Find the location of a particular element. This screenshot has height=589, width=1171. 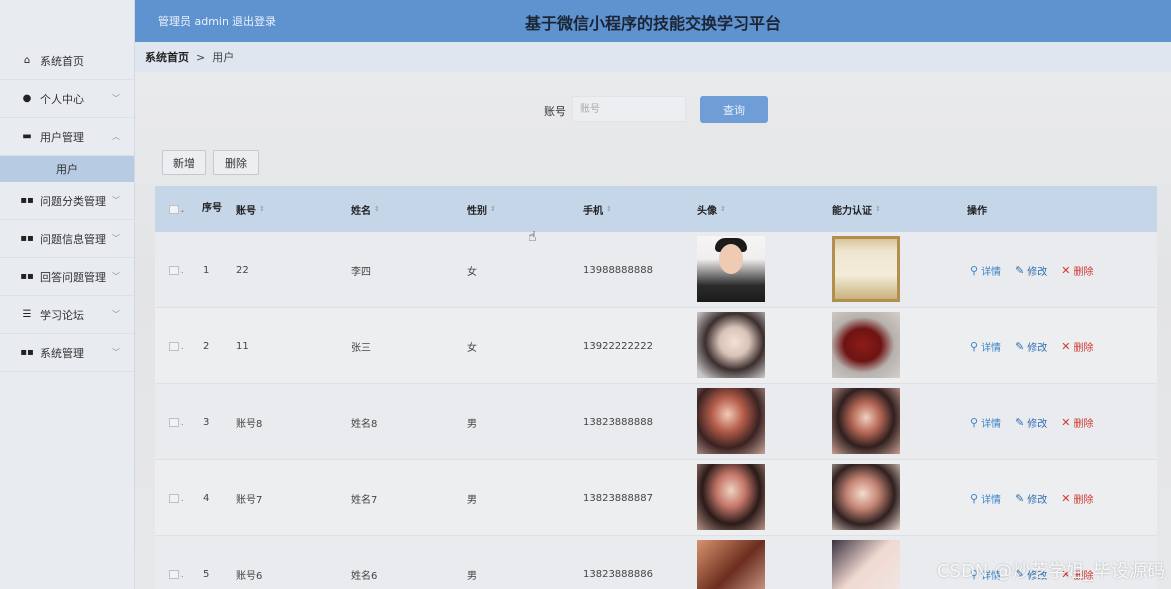

sidebar-item-5: ▪▪ 回答问题管理 ﹀ is located at coordinates (67, 277).